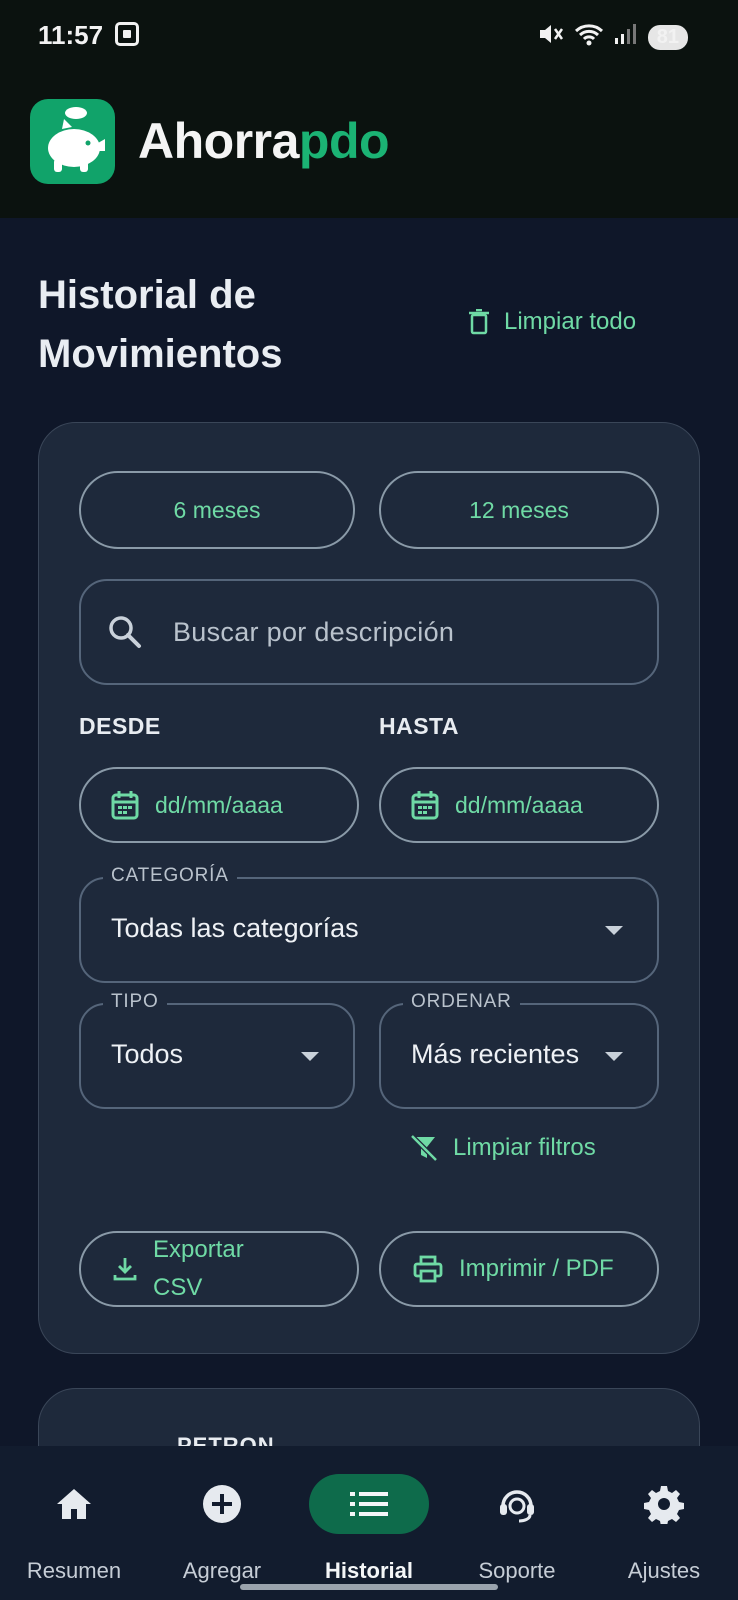 Image resolution: width=738 pixels, height=1600 pixels. I want to click on sort-value: Más recientes, so click(495, 1054).